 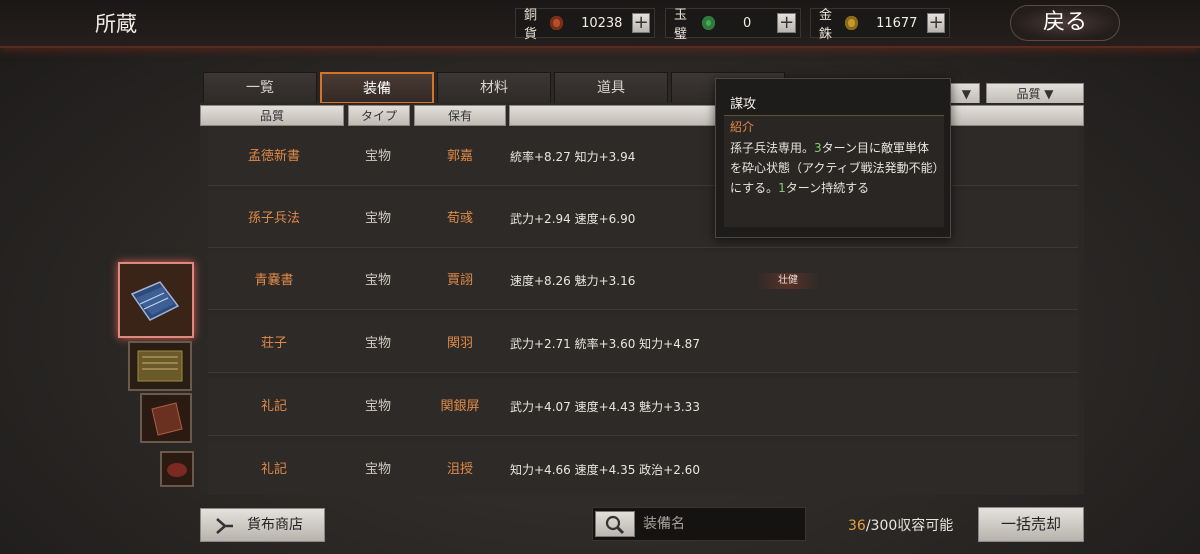 I want to click on column-quality: 品質, so click(x=272, y=115).